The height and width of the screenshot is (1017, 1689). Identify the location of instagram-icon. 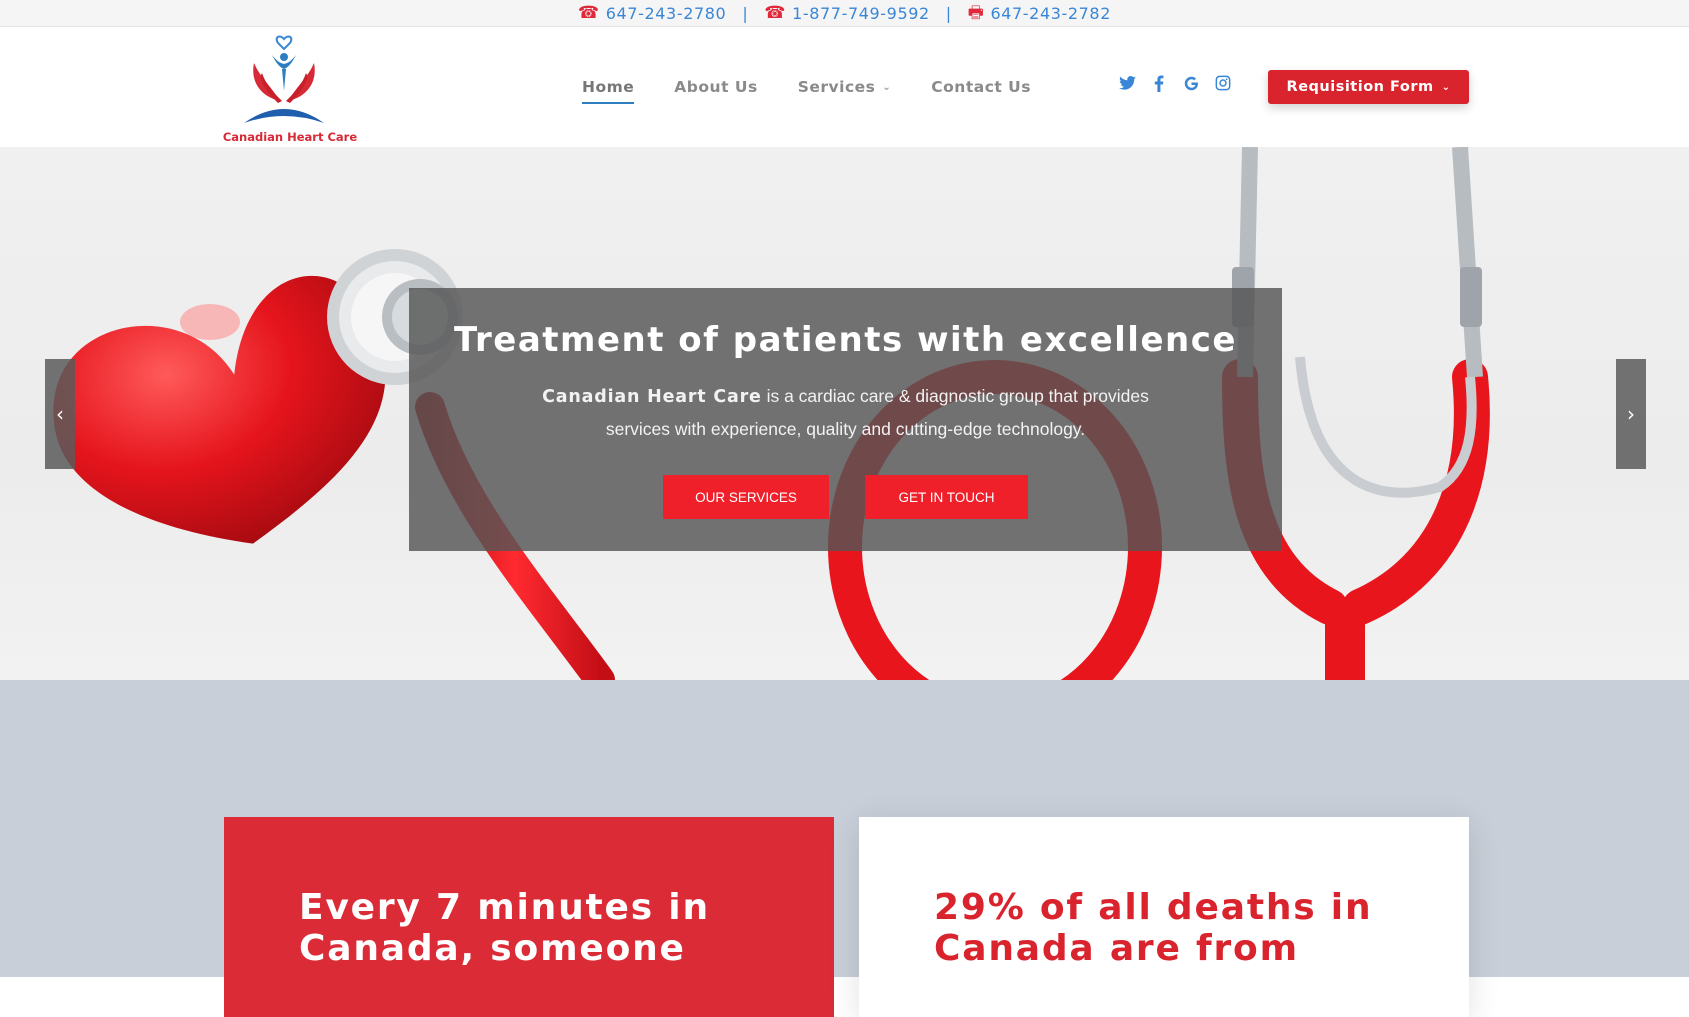
(1223, 83).